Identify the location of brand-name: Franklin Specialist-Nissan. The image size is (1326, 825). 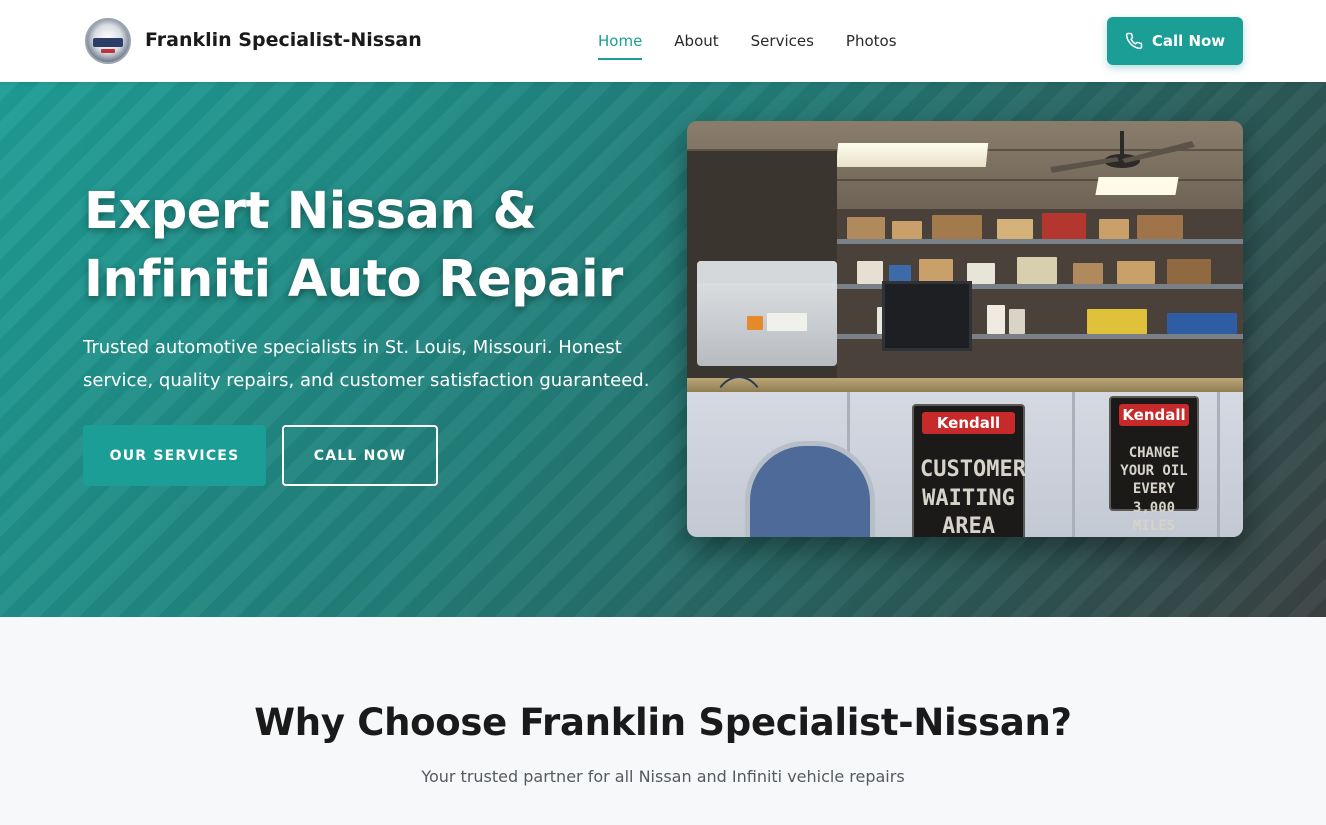
(283, 40).